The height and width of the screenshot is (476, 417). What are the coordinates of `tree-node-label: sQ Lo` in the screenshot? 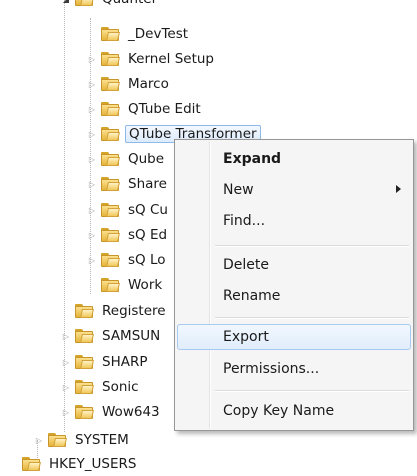 It's located at (147, 260).